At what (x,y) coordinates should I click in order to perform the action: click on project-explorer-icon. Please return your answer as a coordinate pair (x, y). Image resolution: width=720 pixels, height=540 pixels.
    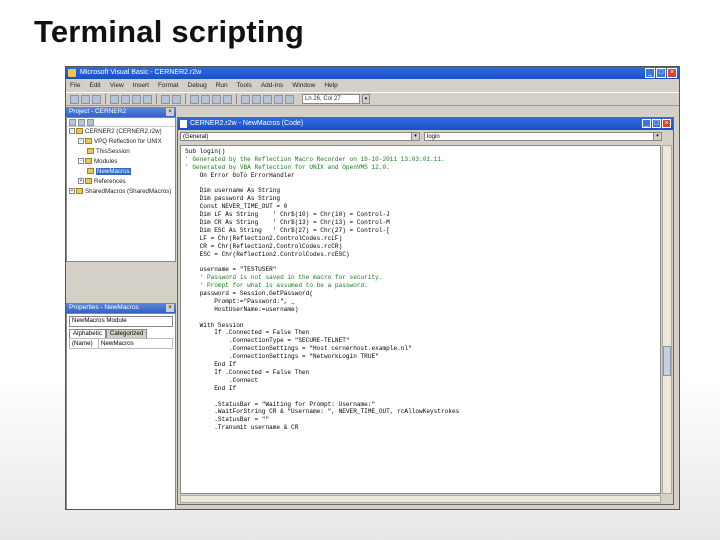
    Looking at the image, I should click on (245, 99).